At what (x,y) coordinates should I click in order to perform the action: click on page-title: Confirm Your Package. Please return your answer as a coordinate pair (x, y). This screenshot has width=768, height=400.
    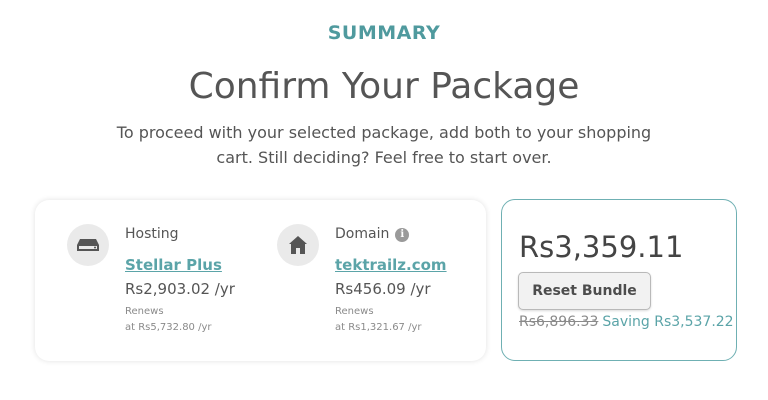
    Looking at the image, I should click on (384, 86).